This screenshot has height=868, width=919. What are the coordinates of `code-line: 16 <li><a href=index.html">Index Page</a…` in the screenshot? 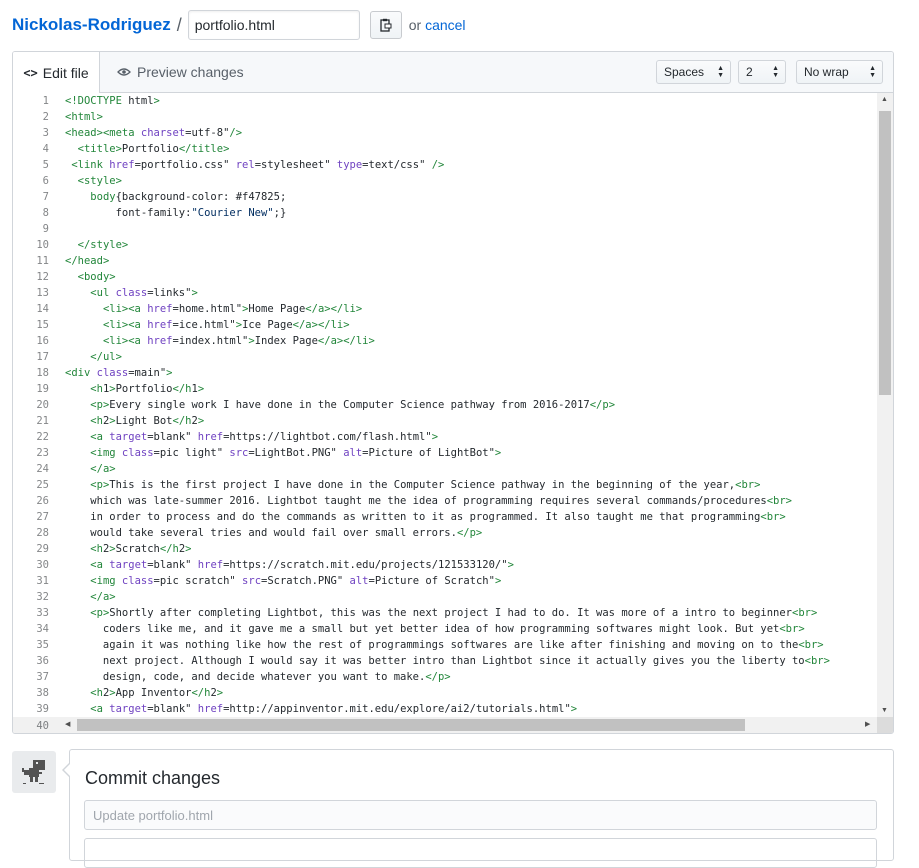 It's located at (445, 341).